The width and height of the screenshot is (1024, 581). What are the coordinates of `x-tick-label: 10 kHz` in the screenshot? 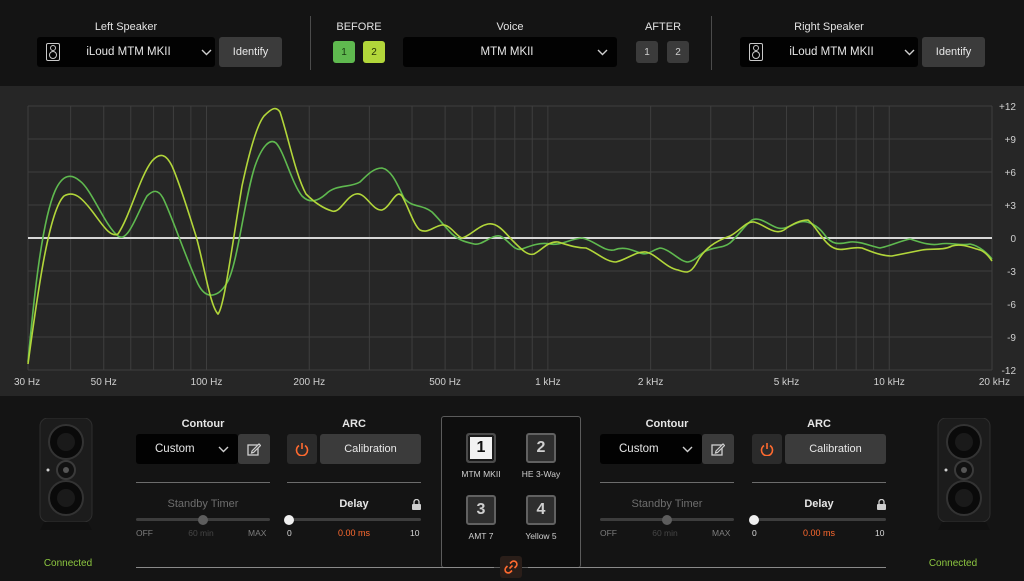 It's located at (889, 382).